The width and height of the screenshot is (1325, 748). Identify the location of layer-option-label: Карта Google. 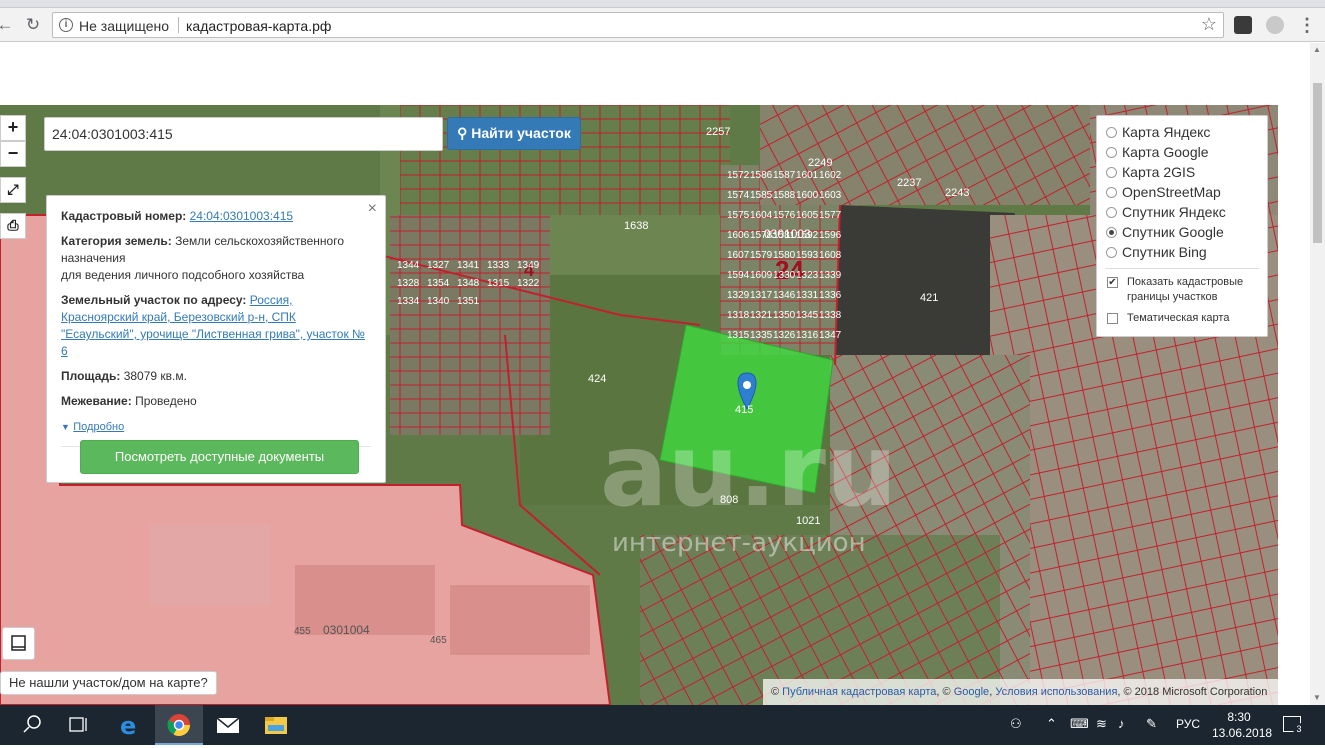
(1165, 152).